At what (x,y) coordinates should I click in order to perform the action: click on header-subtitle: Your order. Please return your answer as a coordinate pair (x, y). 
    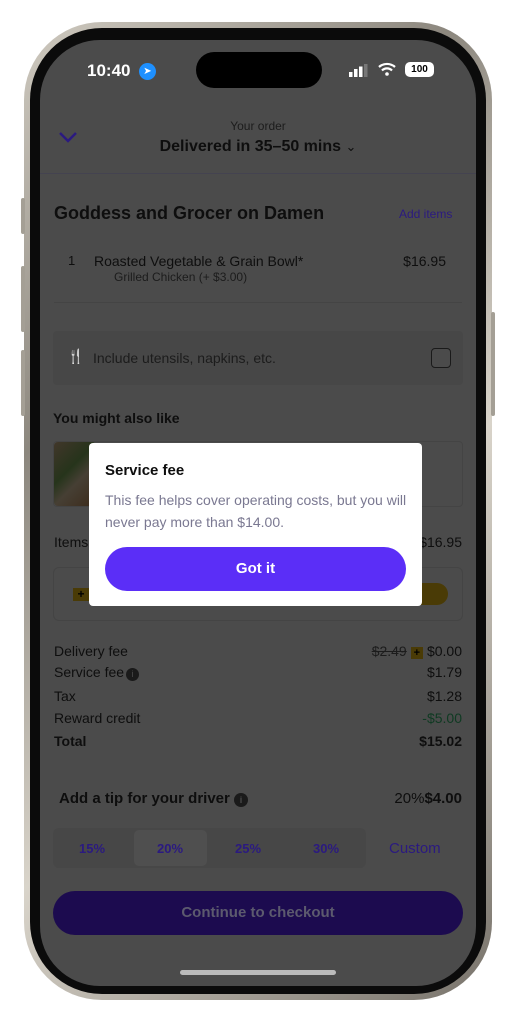
    Looking at the image, I should click on (258, 126).